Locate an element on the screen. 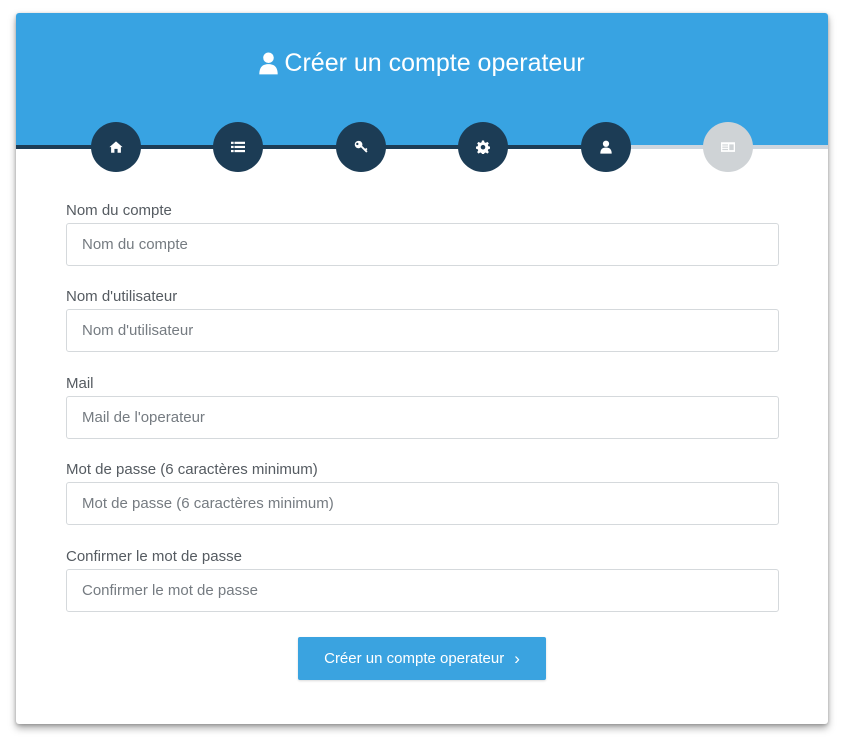 The height and width of the screenshot is (756, 843). confirm-password-input is located at coordinates (422, 590).